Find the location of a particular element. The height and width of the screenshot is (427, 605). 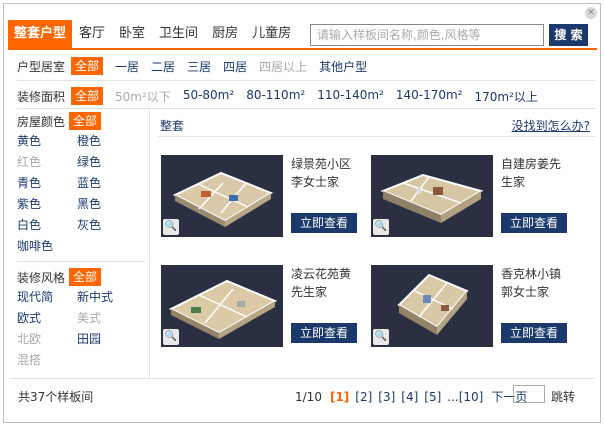

area-option: 140-170m² is located at coordinates (429, 96).